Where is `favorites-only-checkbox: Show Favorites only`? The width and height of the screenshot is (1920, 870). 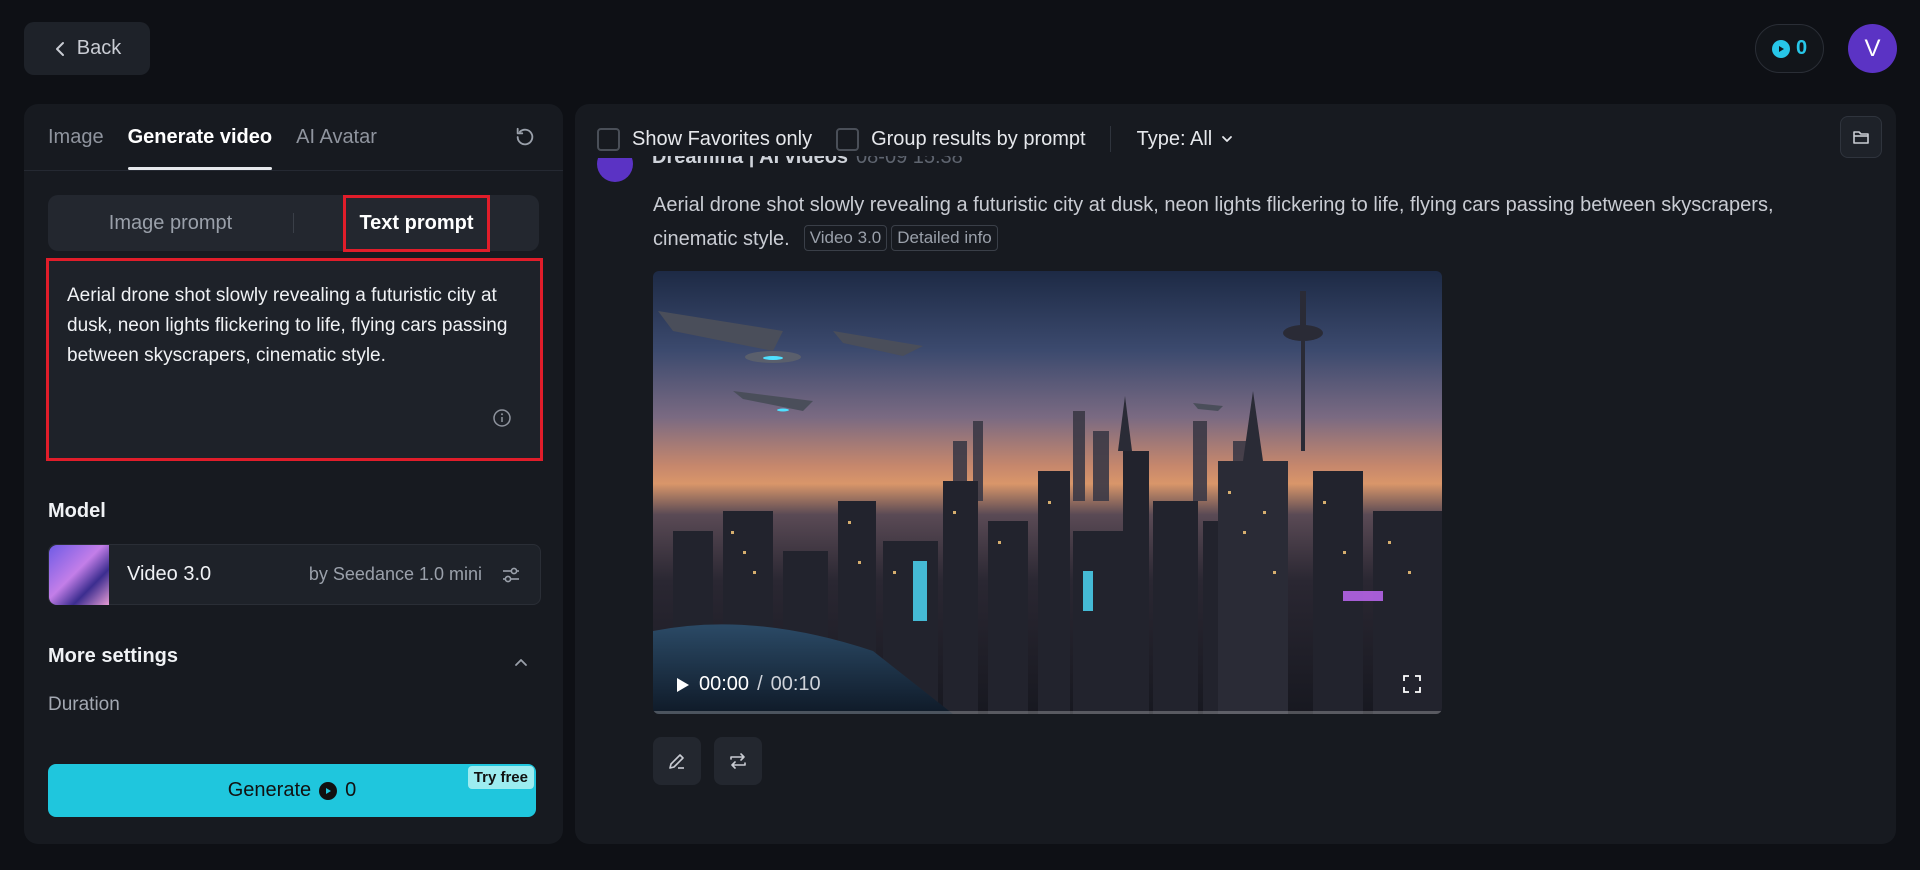
favorites-only-checkbox: Show Favorites only is located at coordinates (705, 139).